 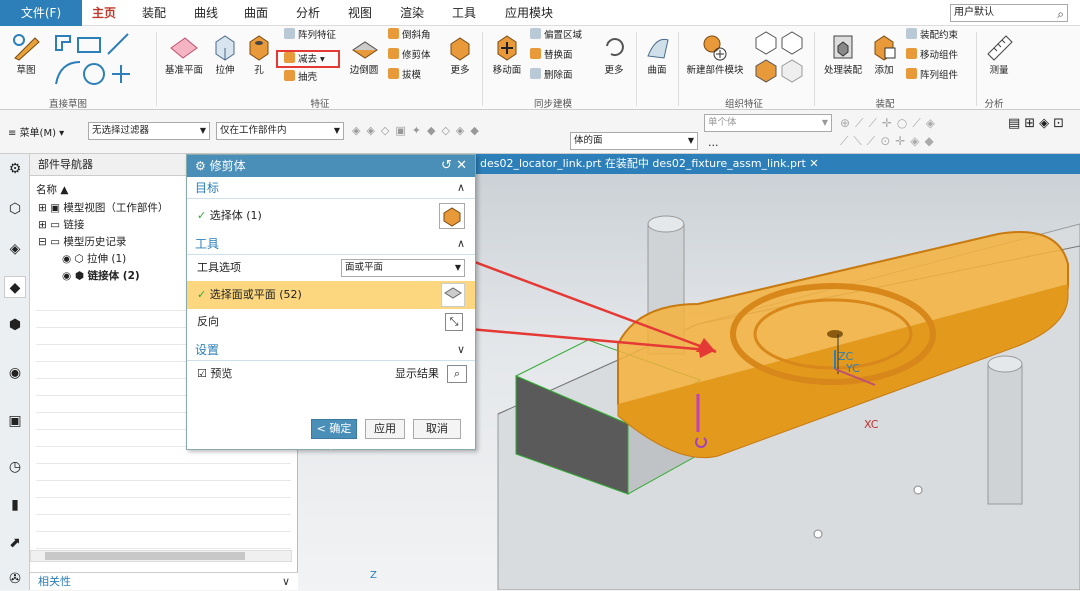 What do you see at coordinates (552, 104) in the screenshot?
I see `sync-group: 同步建模` at bounding box center [552, 104].